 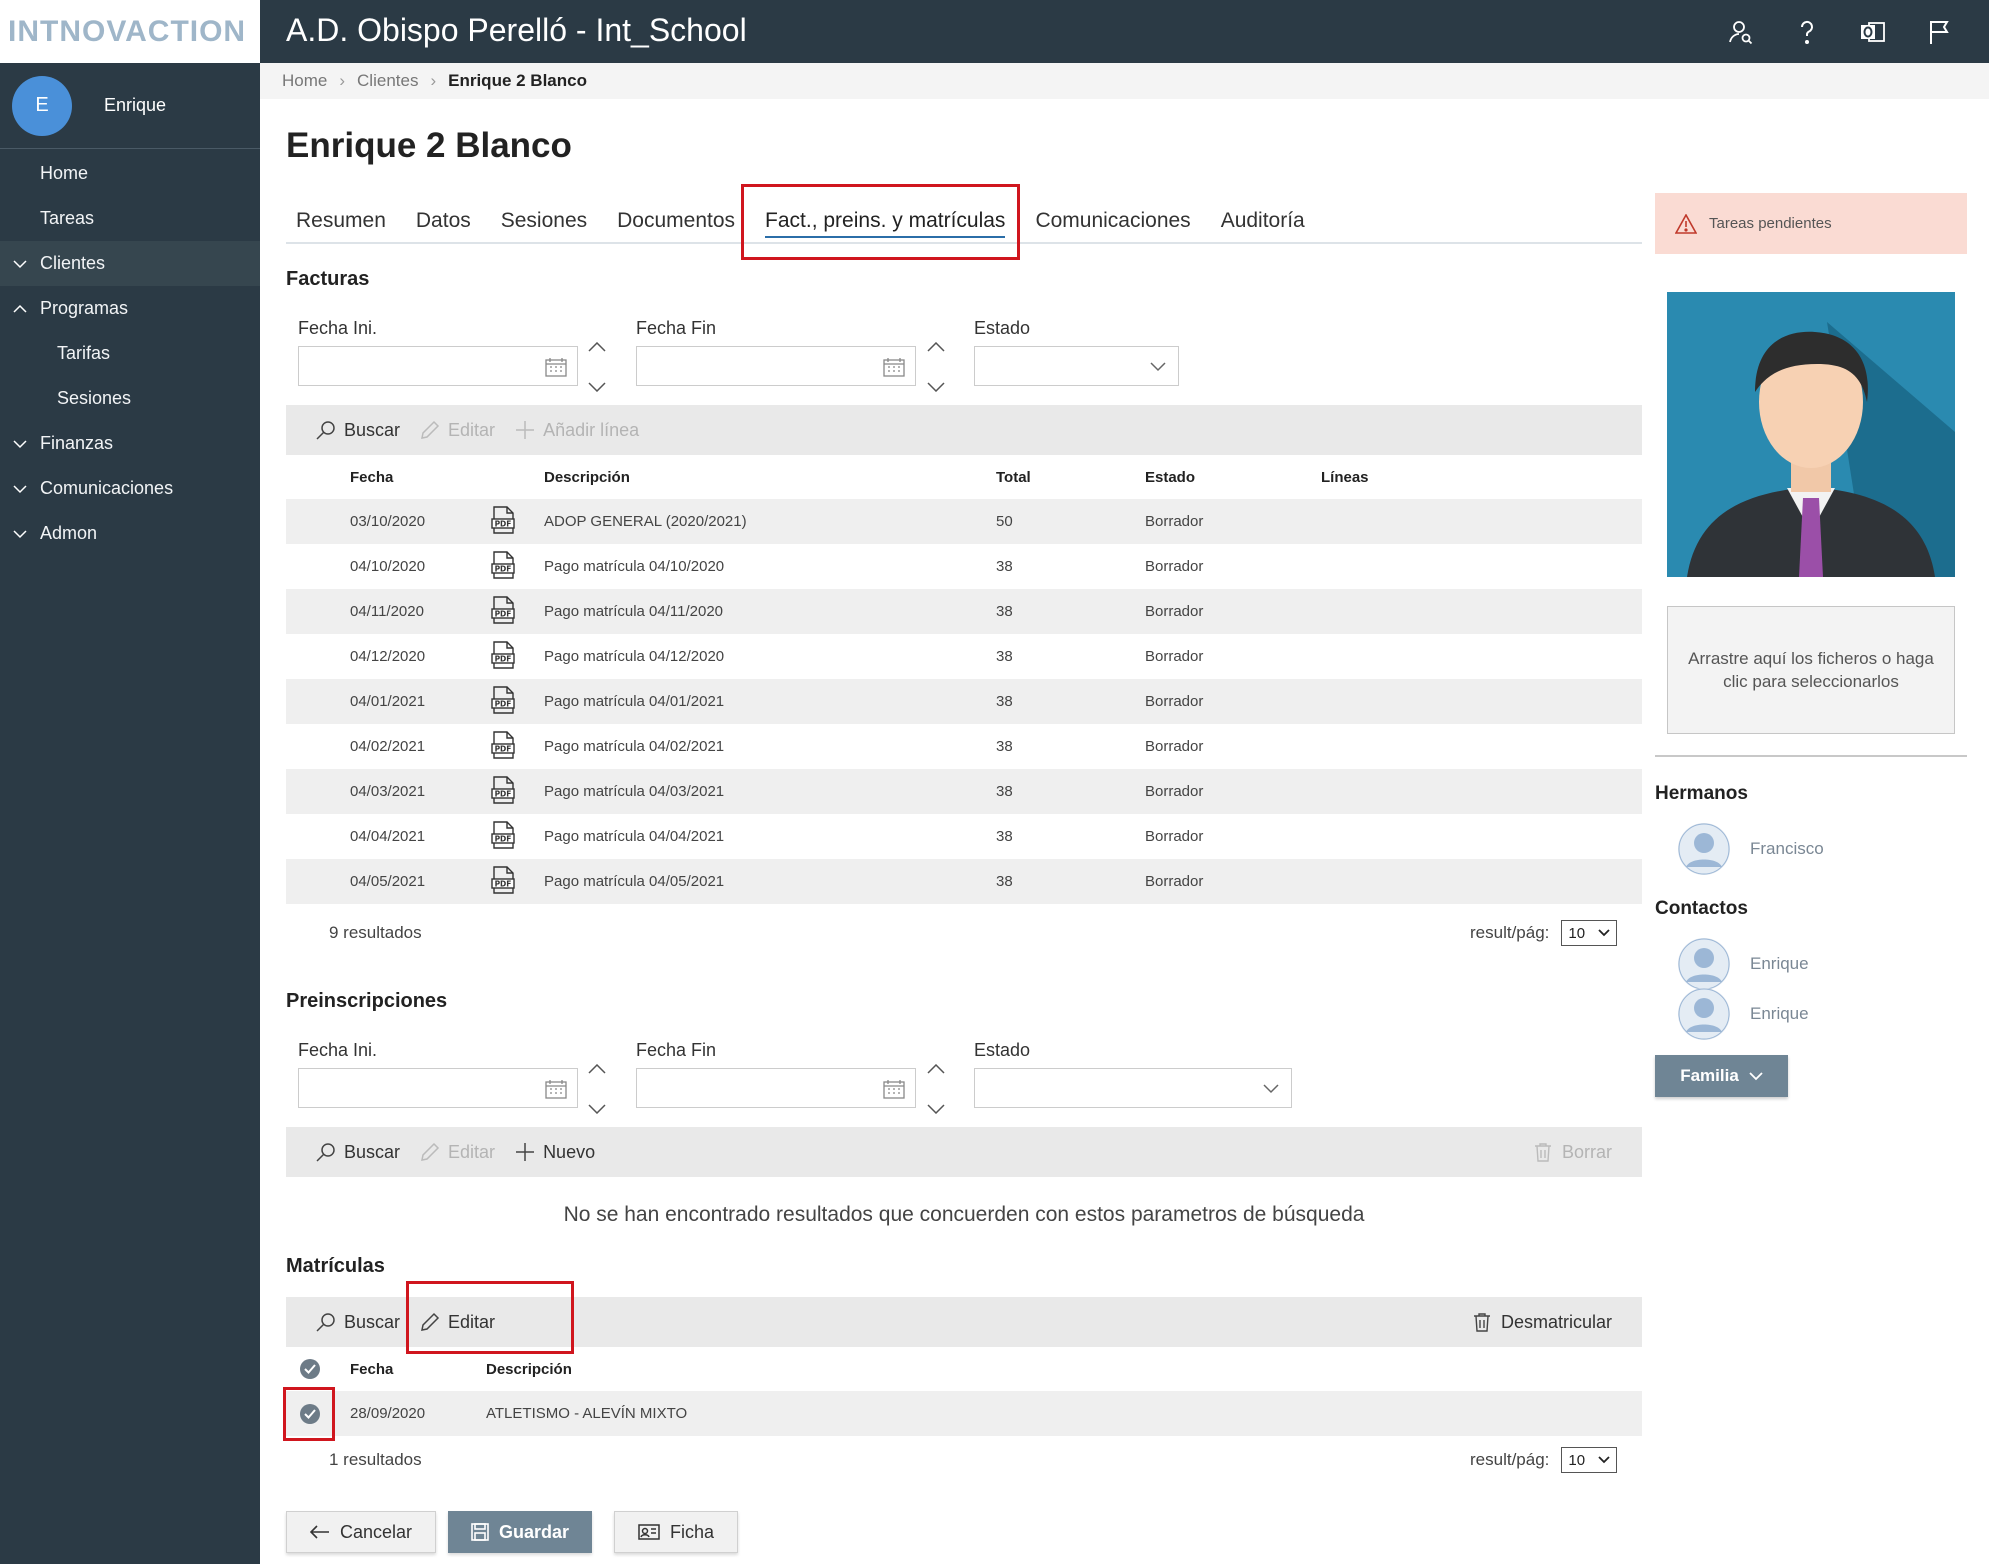 What do you see at coordinates (361, 1532) in the screenshot?
I see `cancel-button: Cancelar` at bounding box center [361, 1532].